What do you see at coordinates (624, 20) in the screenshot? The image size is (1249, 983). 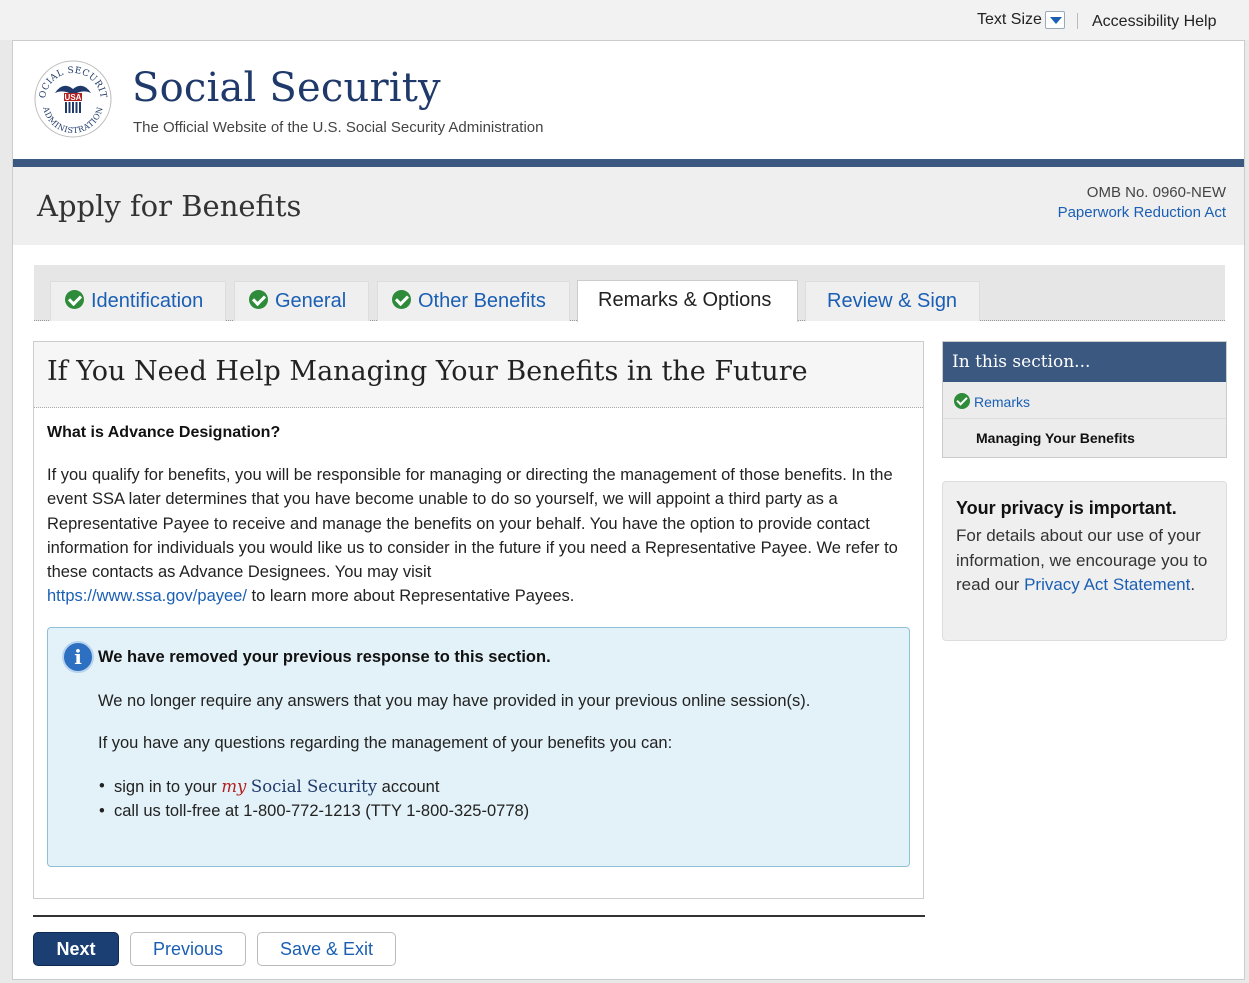 I see `utility-bar: Text Size Accessibility Help` at bounding box center [624, 20].